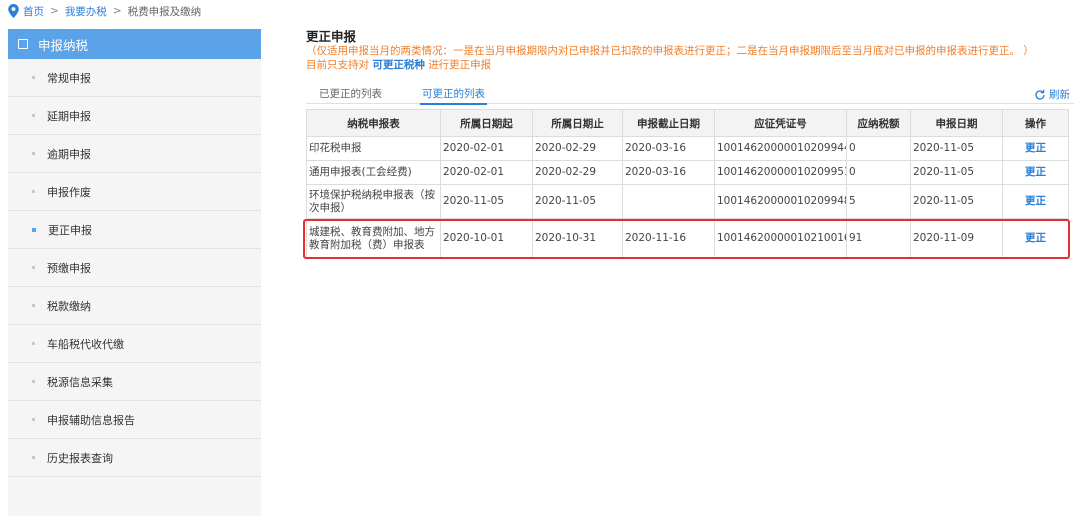  What do you see at coordinates (1059, 95) in the screenshot?
I see `refresh-label: 刷新` at bounding box center [1059, 95].